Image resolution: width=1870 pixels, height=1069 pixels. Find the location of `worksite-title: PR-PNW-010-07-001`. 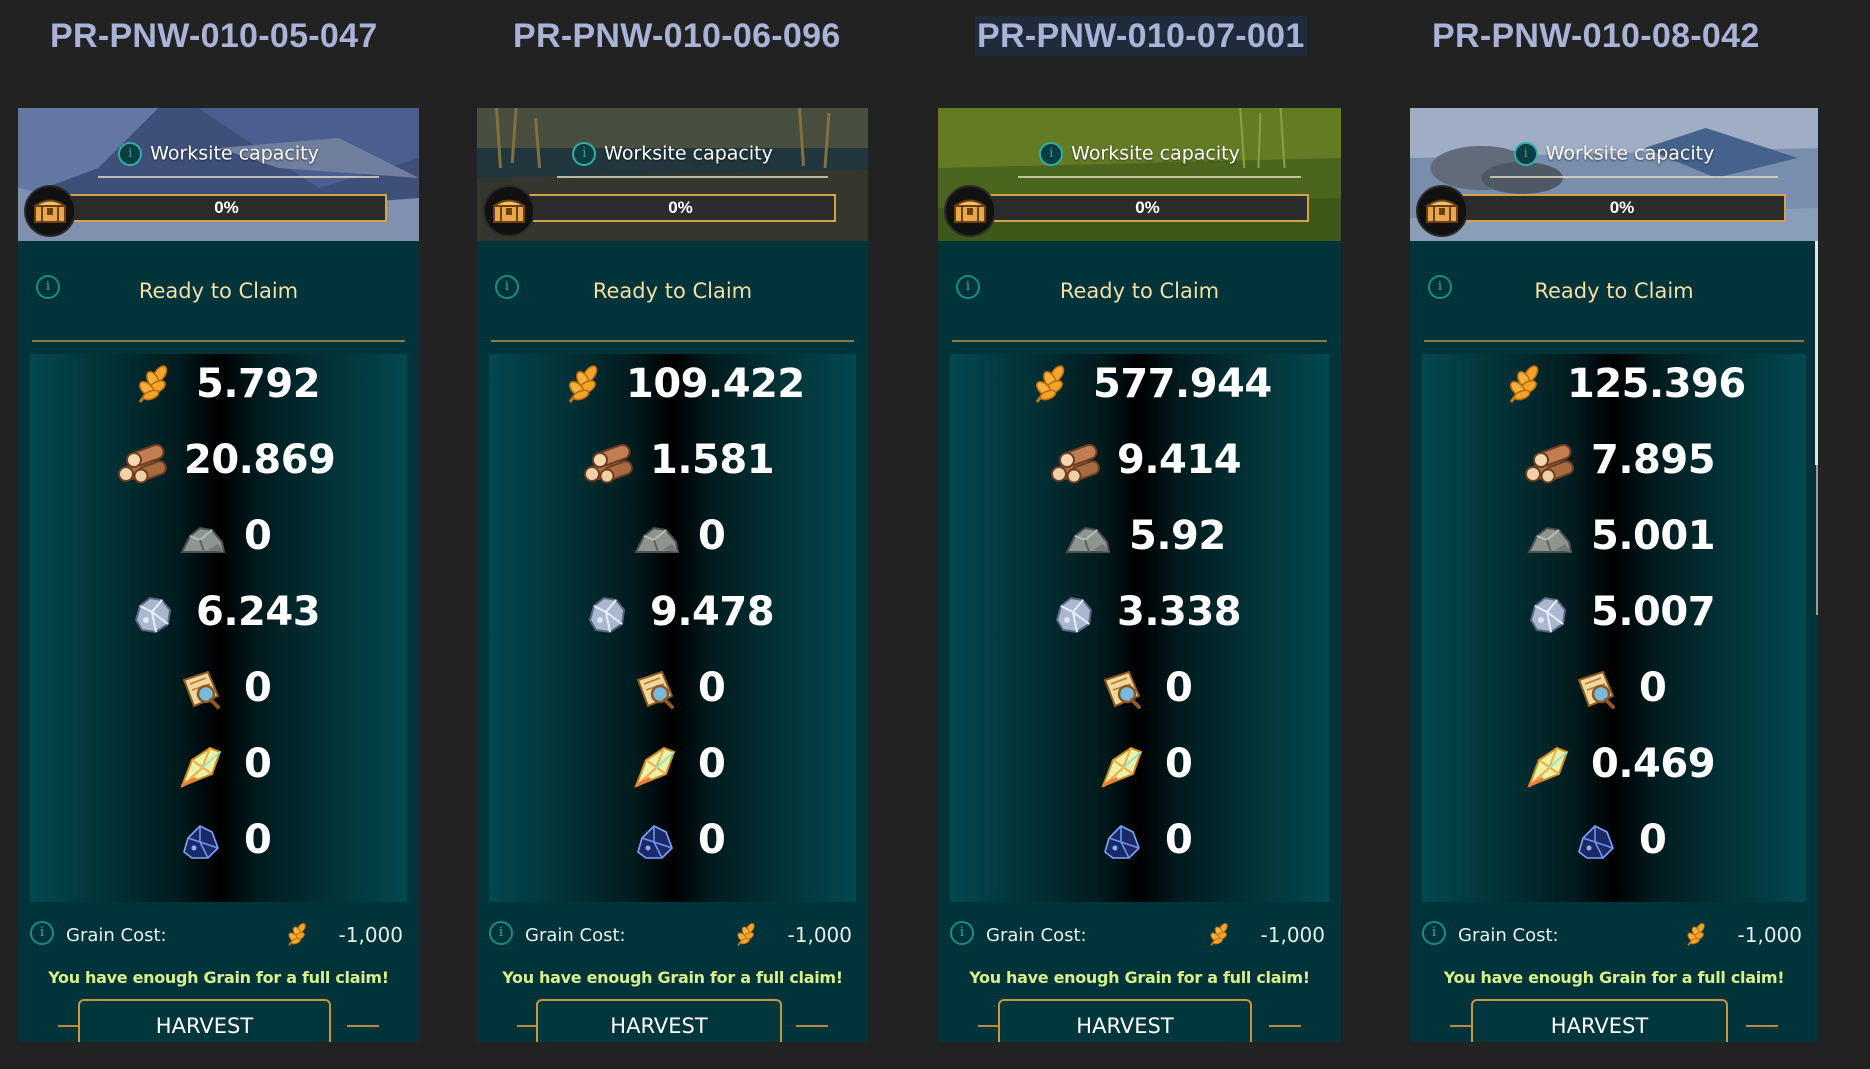

worksite-title: PR-PNW-010-07-001 is located at coordinates (1141, 36).